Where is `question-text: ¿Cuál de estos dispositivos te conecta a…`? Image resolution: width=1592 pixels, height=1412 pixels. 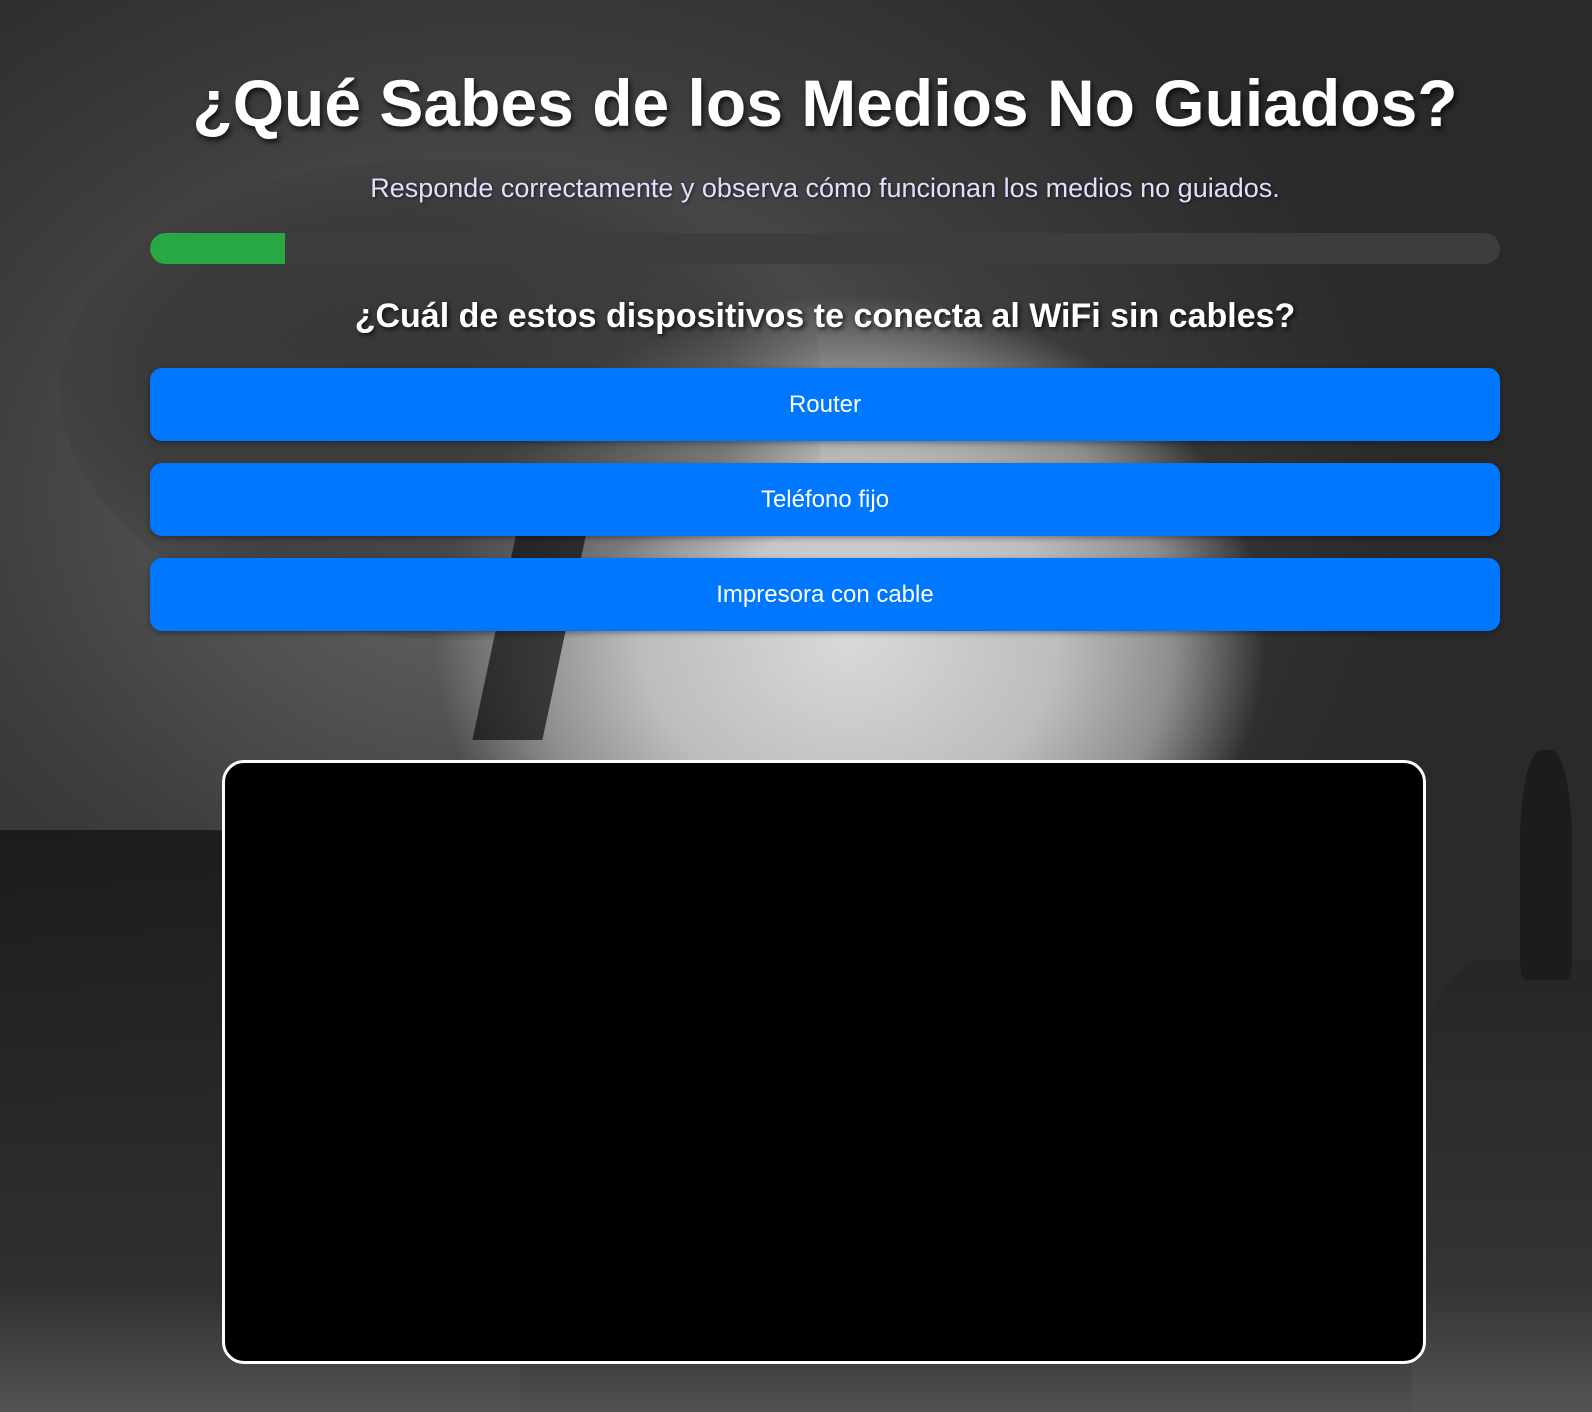 question-text: ¿Cuál de estos dispositivos te conecta a… is located at coordinates (825, 316).